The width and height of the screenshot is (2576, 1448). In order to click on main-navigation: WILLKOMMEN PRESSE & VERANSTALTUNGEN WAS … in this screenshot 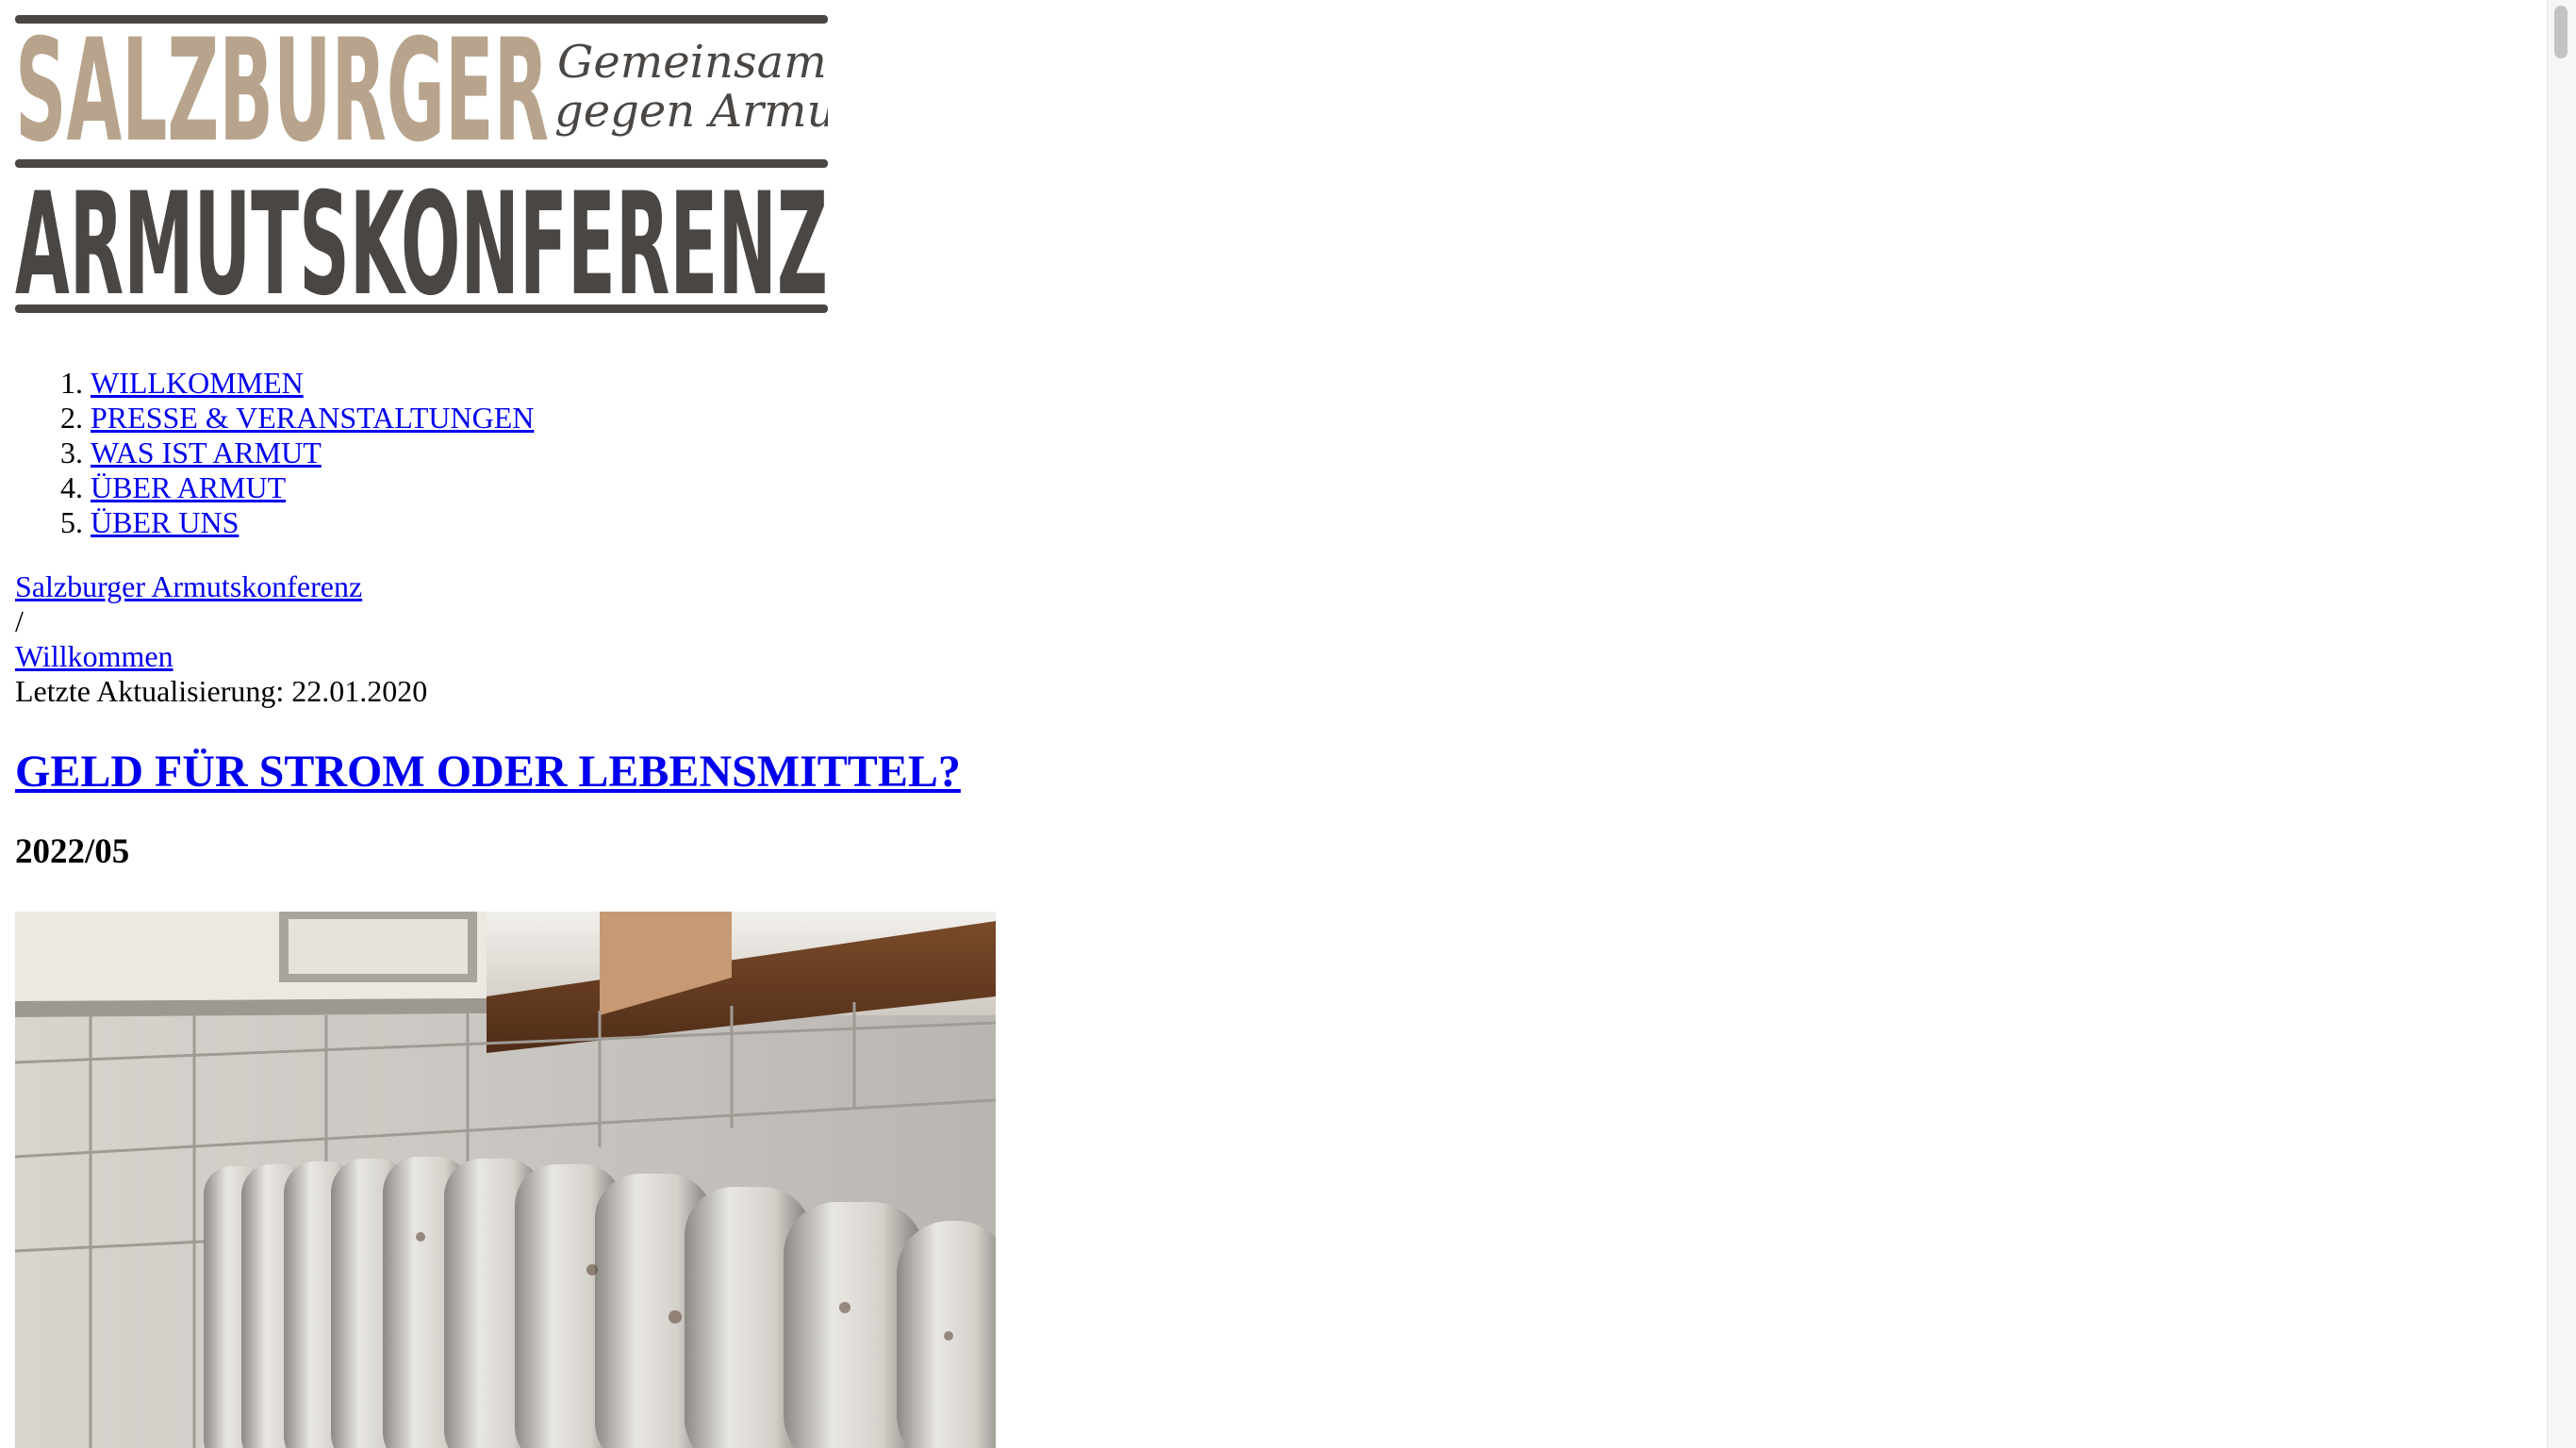, I will do `click(1278, 453)`.